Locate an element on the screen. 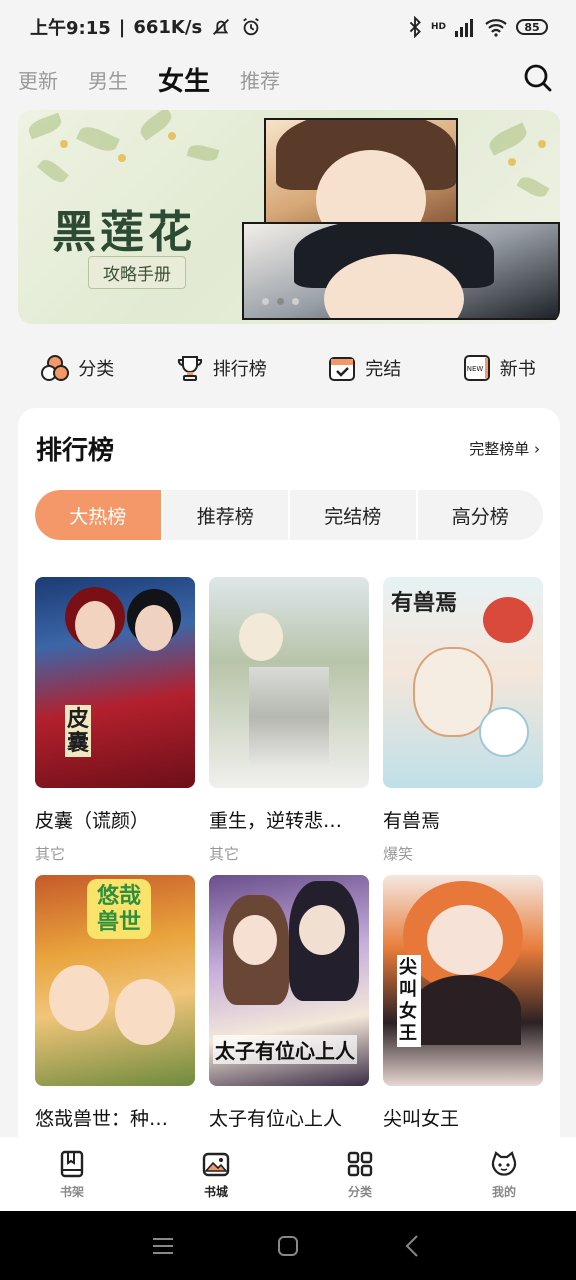 The image size is (576, 1280). book-cover: 太子有位心上人 is located at coordinates (289, 980).